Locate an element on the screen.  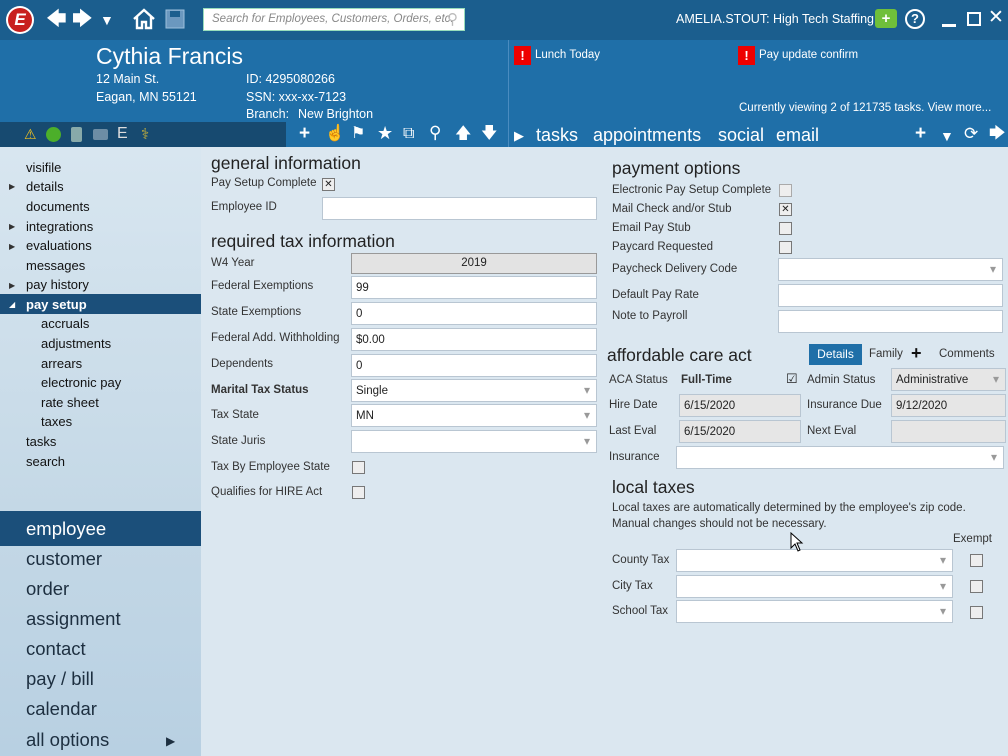
tax-by-state-checkbox is located at coordinates (358, 467).